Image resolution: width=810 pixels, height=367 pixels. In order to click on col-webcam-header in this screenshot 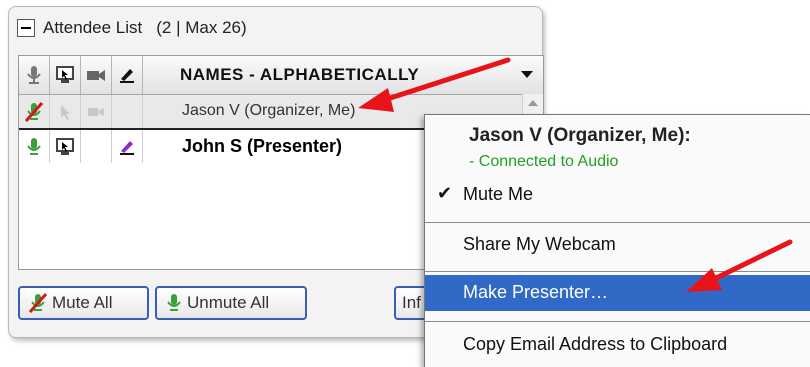, I will do `click(96, 75)`.